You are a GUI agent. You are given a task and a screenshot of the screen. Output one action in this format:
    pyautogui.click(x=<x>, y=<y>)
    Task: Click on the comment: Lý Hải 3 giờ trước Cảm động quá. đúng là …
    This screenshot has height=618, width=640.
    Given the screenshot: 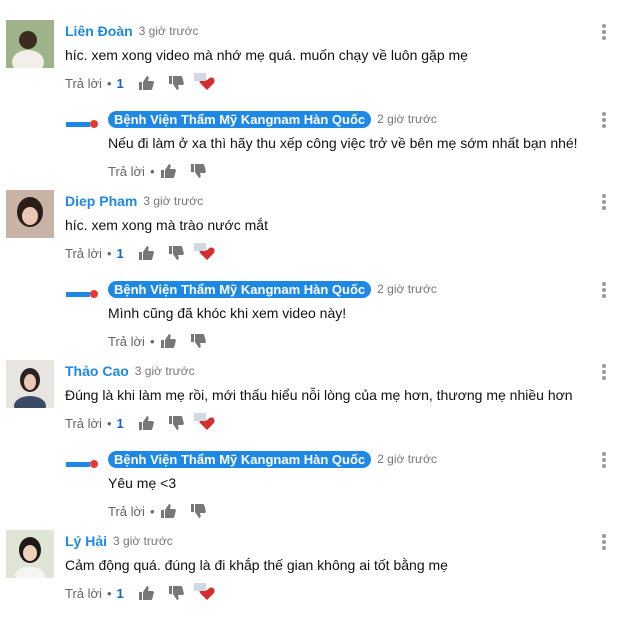 What is the action you would take?
    pyautogui.click(x=320, y=574)
    